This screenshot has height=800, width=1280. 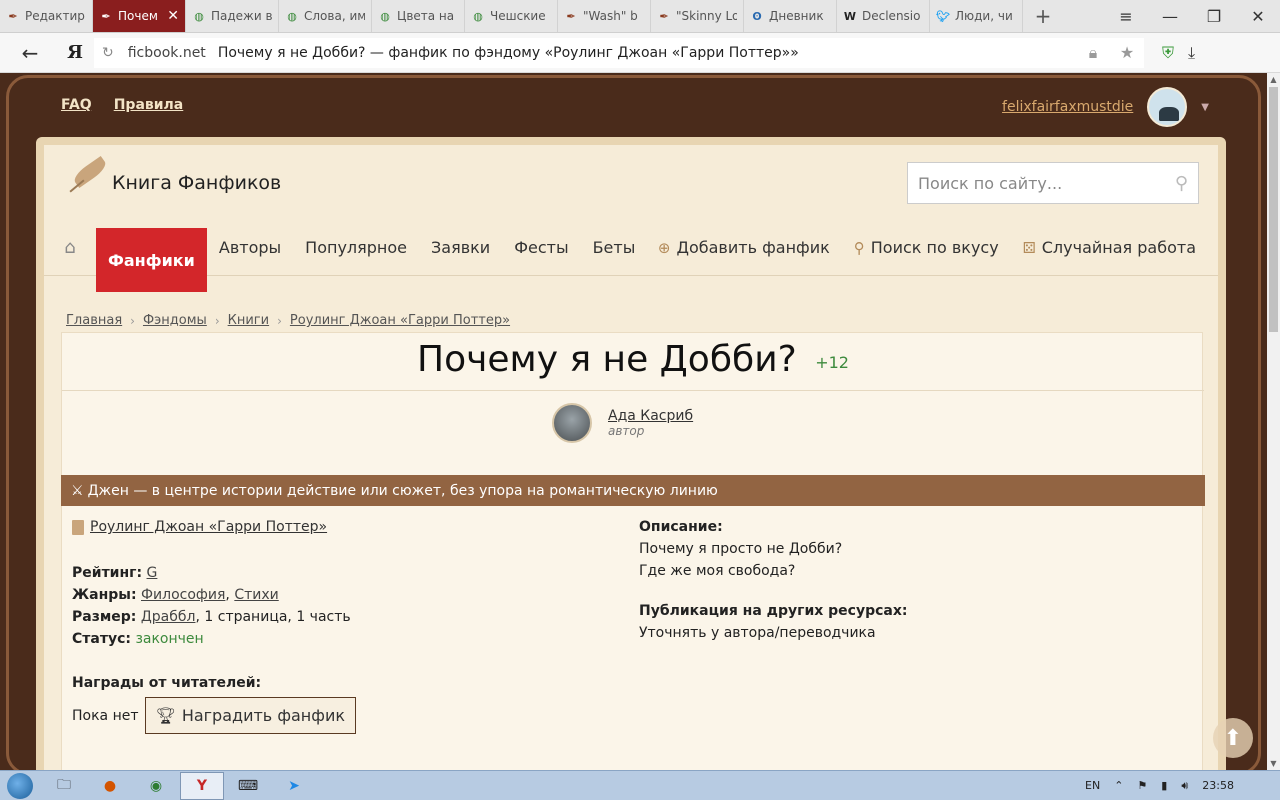 I want to click on protect-shield-icon: ⛨, so click(x=1168, y=53).